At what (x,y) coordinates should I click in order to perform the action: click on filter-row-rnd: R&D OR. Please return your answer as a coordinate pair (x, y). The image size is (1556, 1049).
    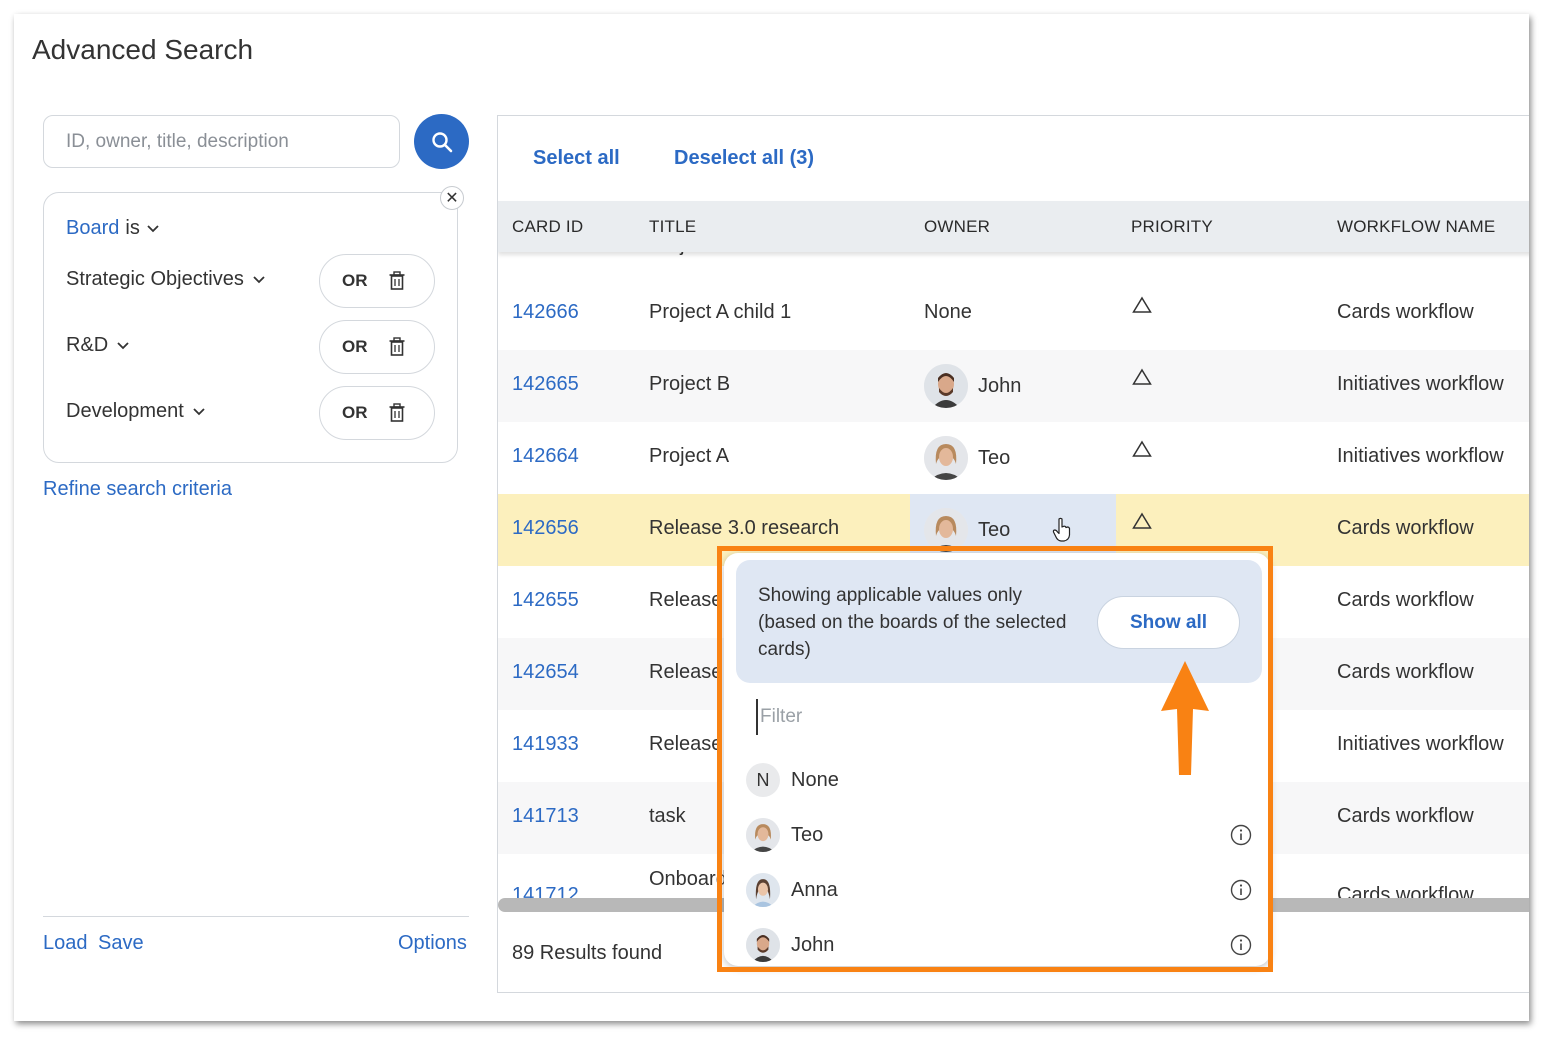
    Looking at the image, I should click on (251, 347).